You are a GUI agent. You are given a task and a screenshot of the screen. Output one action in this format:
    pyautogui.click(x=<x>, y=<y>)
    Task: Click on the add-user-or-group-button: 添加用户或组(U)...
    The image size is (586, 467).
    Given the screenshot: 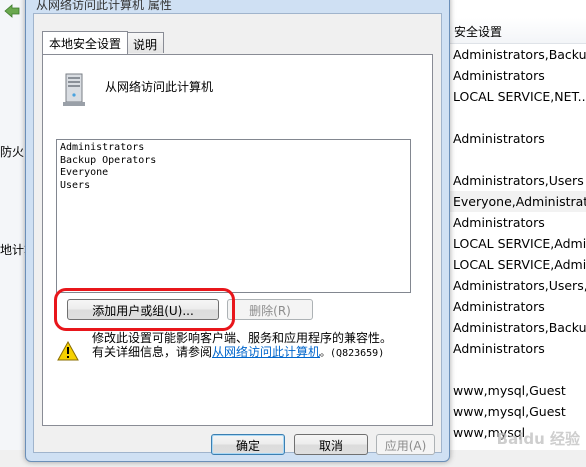 What is the action you would take?
    pyautogui.click(x=143, y=309)
    